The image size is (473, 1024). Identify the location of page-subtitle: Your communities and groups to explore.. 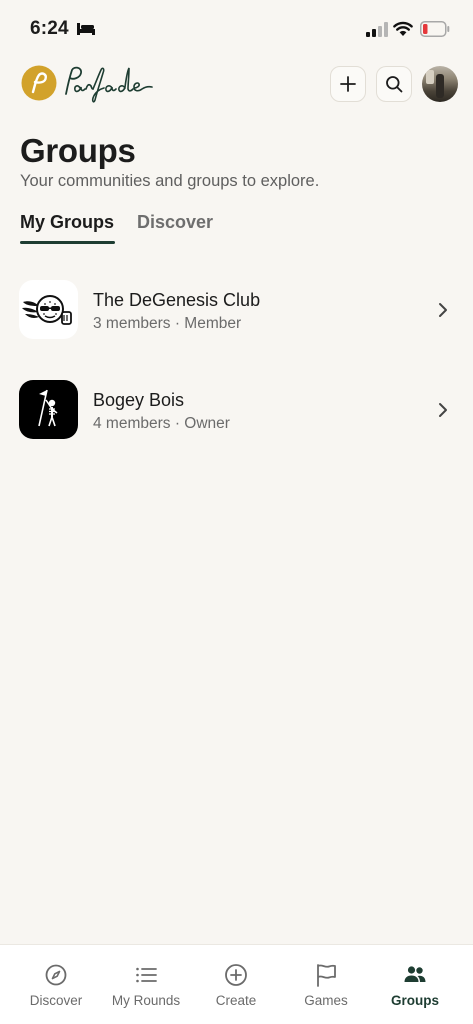
(170, 181).